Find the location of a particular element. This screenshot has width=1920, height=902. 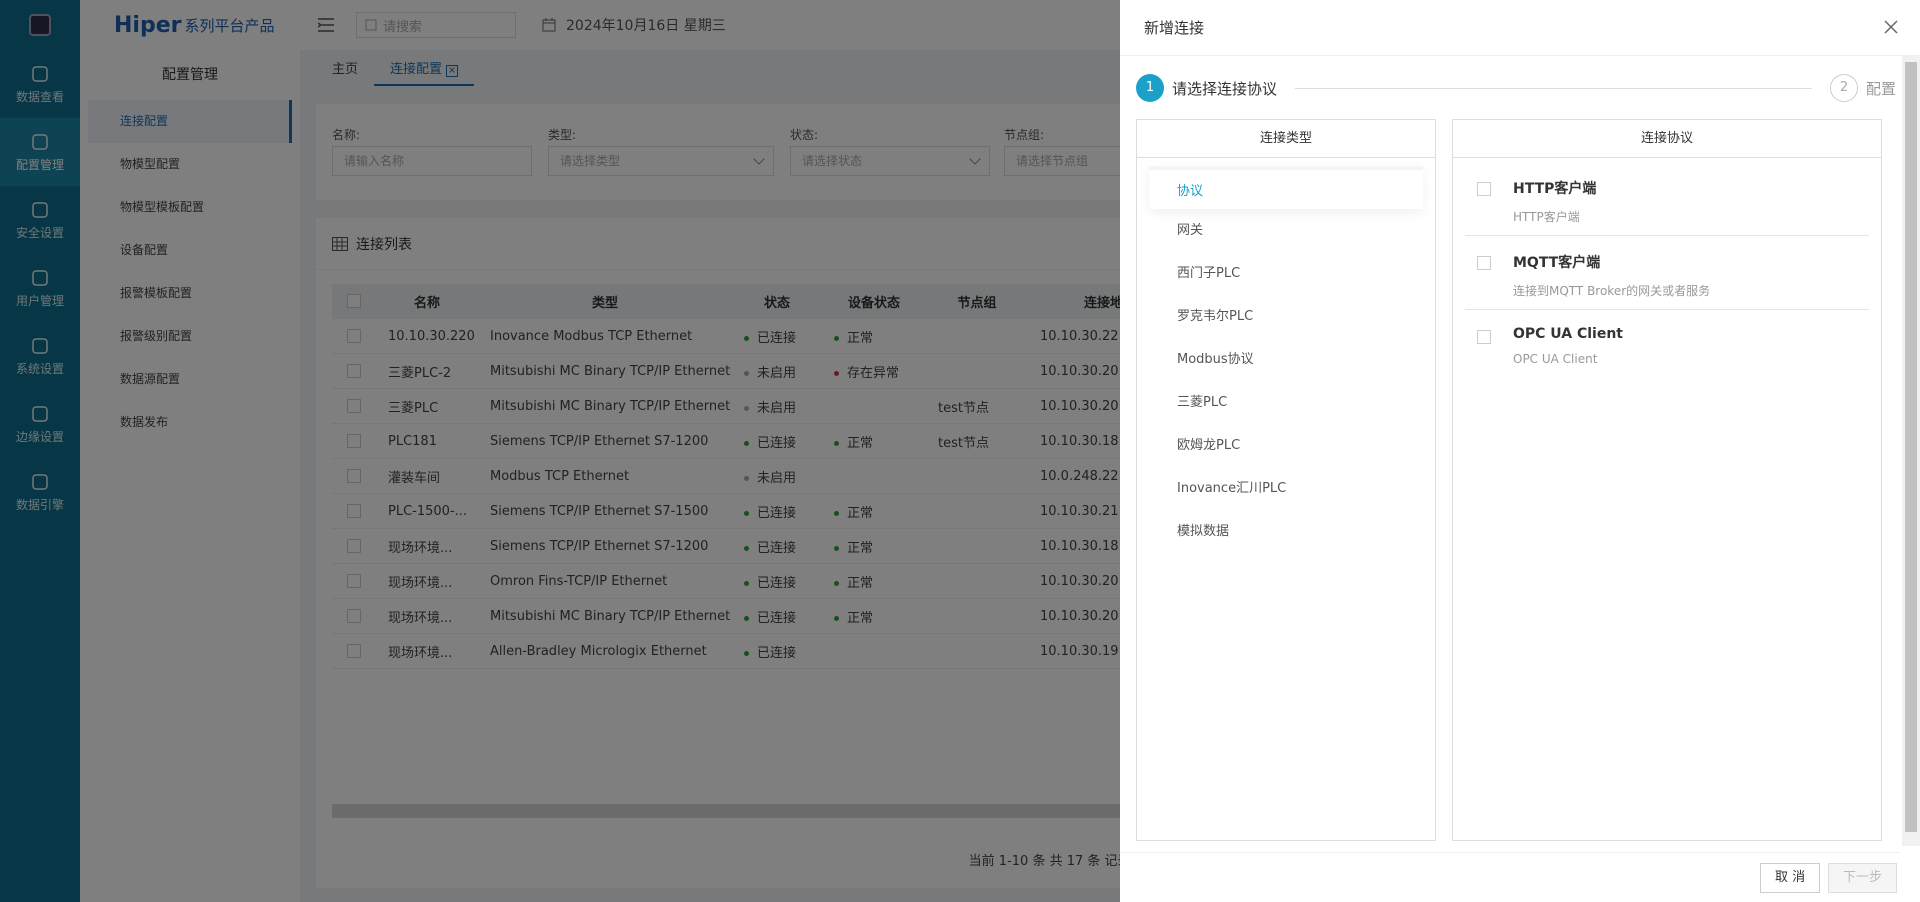

step-1-label: 请选择连接协议 is located at coordinates (1225, 88).